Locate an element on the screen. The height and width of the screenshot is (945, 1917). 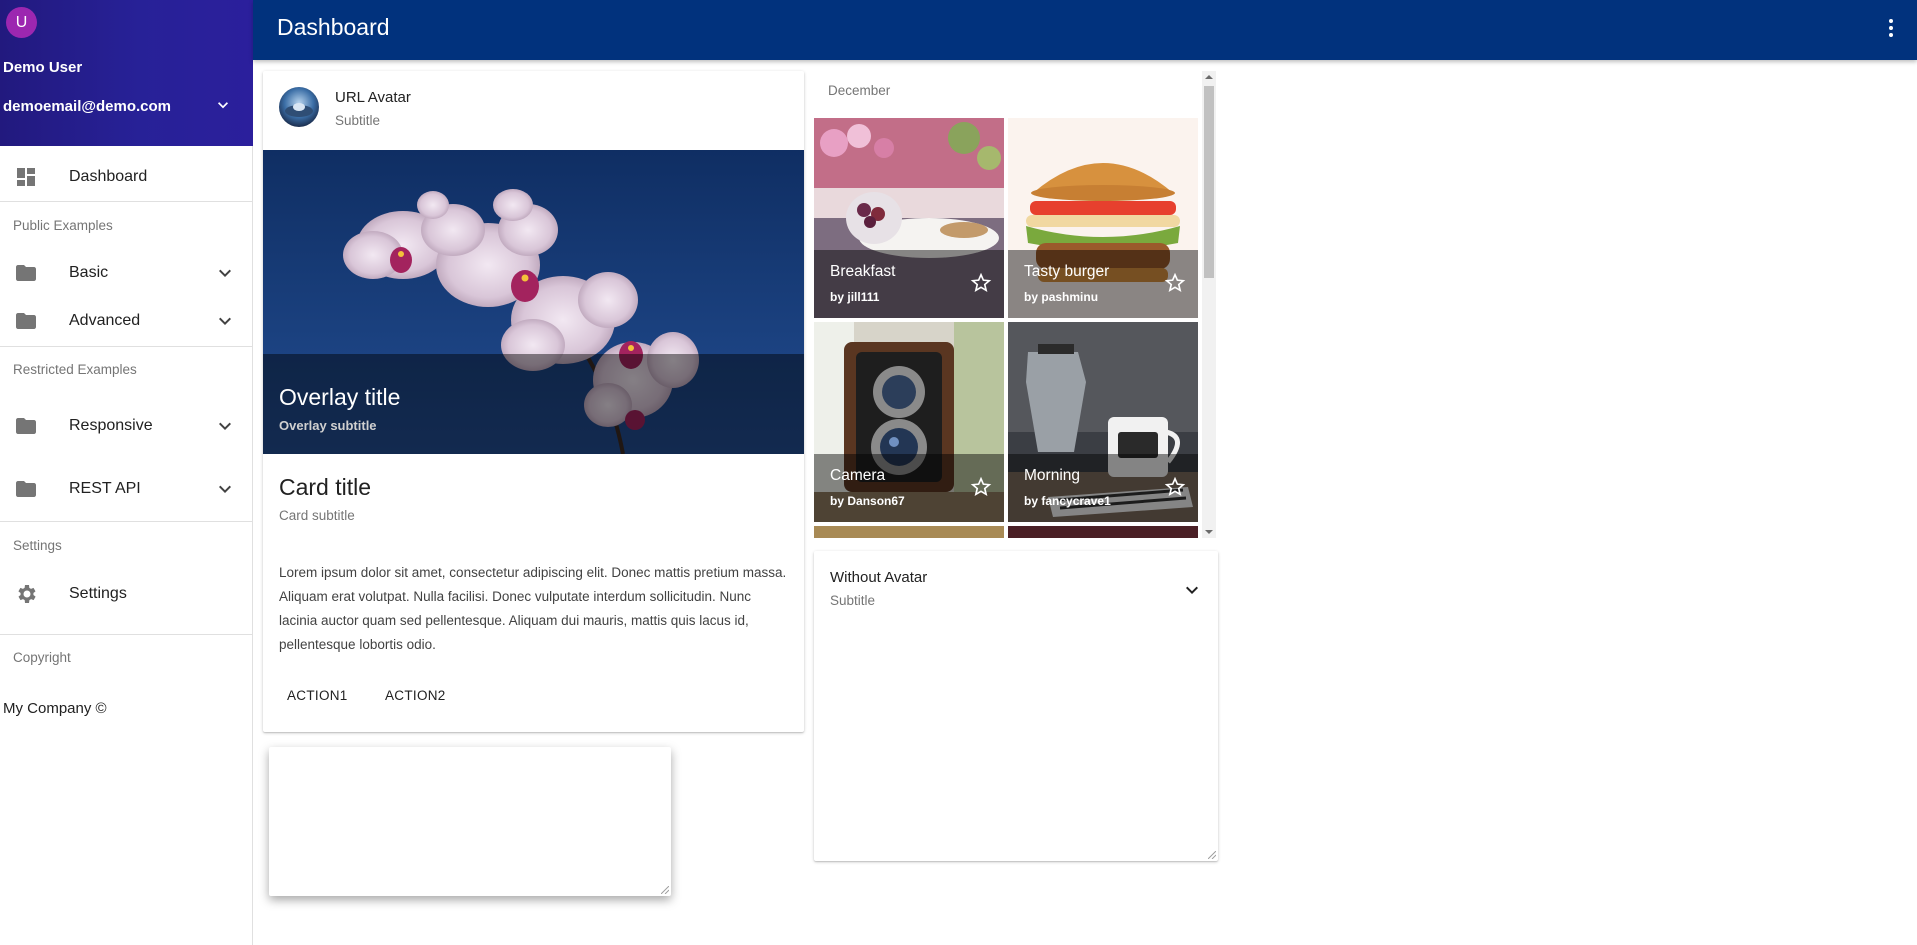
grid-tile-camera: Camera by Danson67 is located at coordinates (909, 422).